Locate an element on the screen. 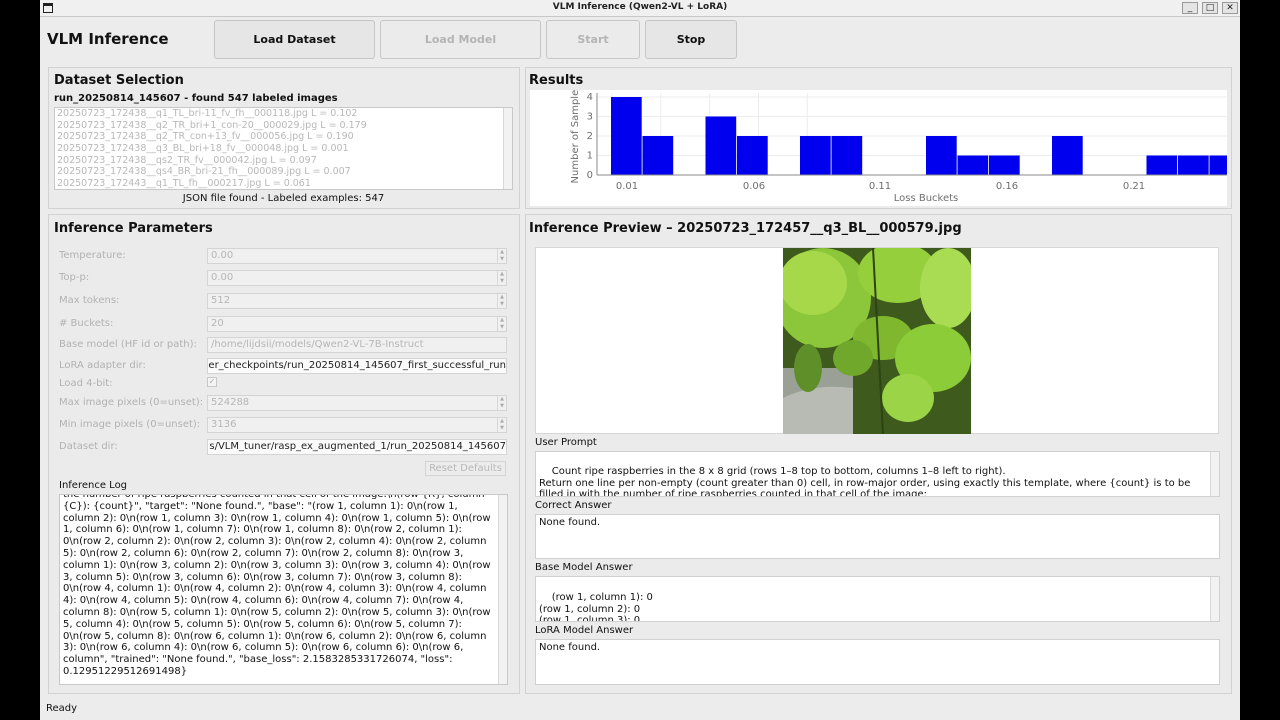  stop-inference-button: Stop Inference is located at coordinates (691, 51).